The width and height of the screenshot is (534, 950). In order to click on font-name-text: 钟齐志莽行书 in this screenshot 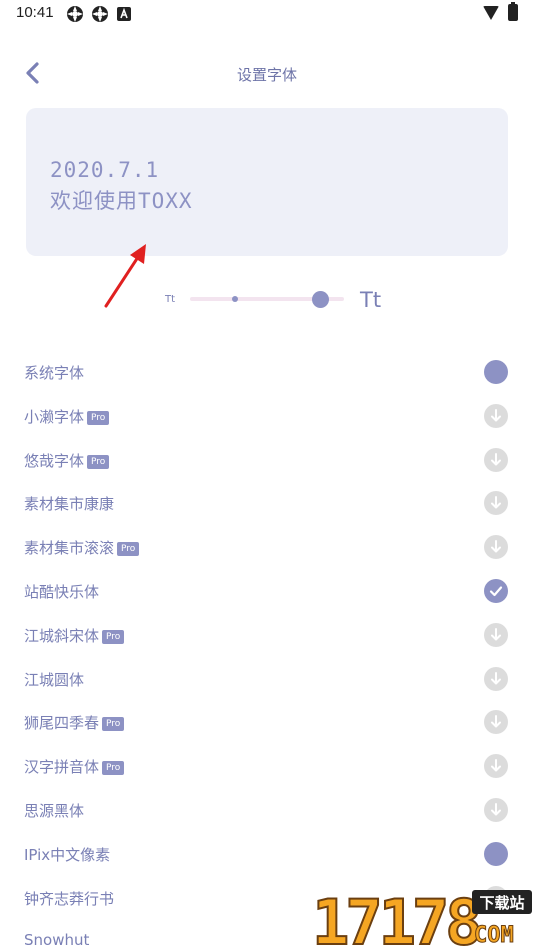, I will do `click(69, 898)`.